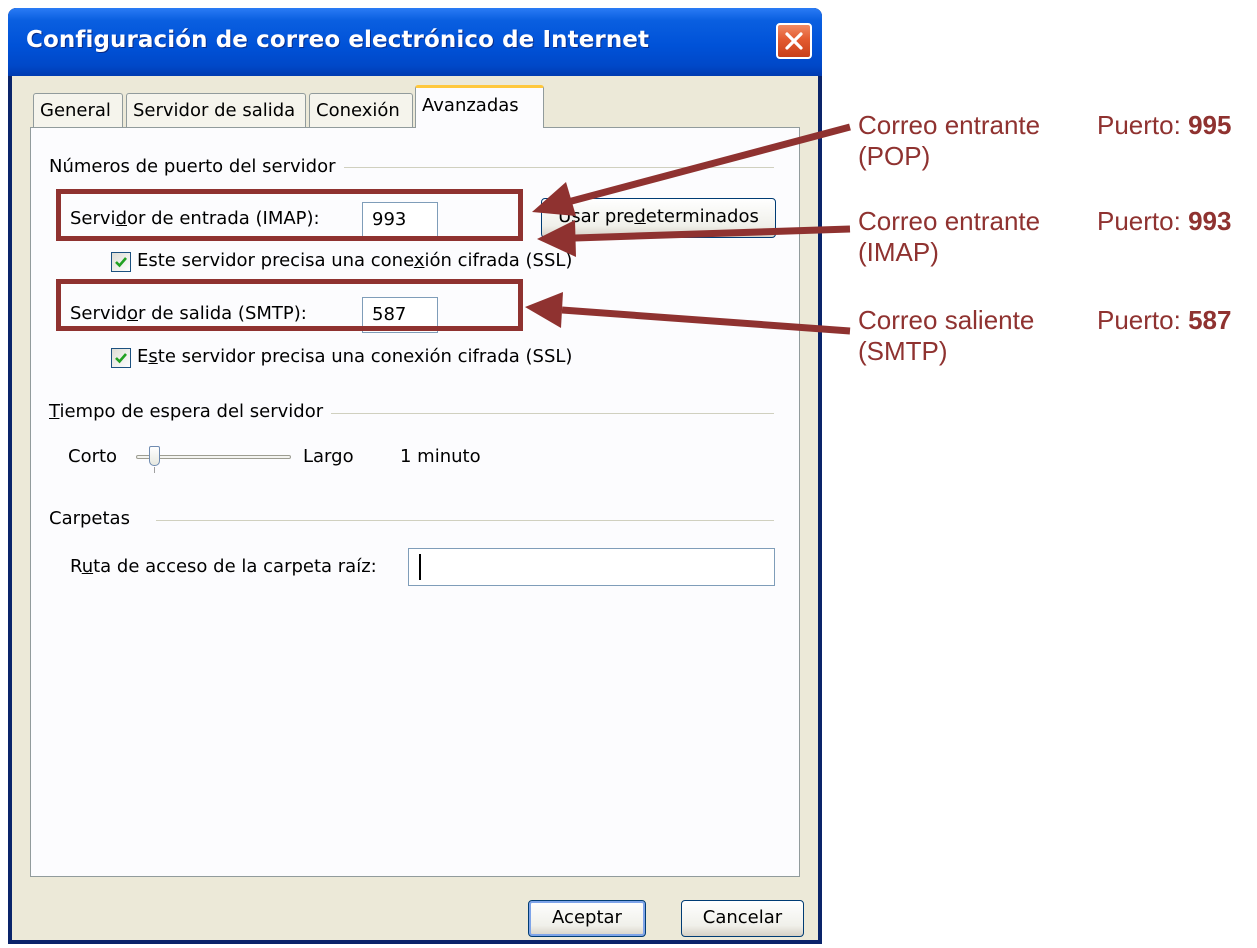 This screenshot has width=1257, height=948. Describe the element at coordinates (1164, 320) in the screenshot. I see `annotation-smtp-port: Puerto: 587` at that location.